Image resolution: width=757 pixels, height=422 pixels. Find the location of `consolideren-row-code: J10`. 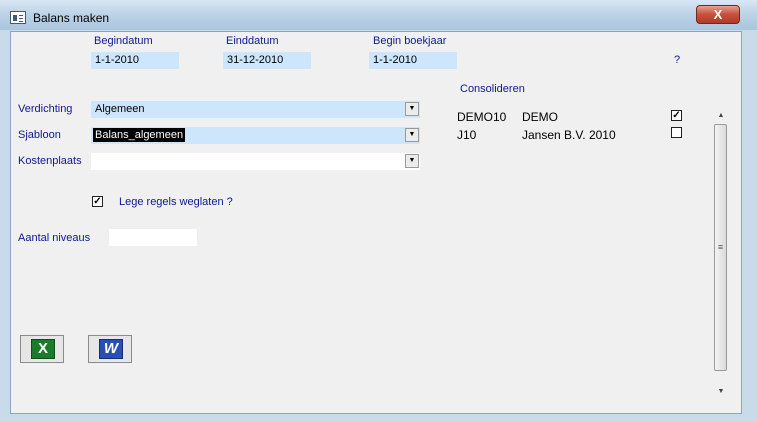

consolideren-row-code: J10 is located at coordinates (467, 135).